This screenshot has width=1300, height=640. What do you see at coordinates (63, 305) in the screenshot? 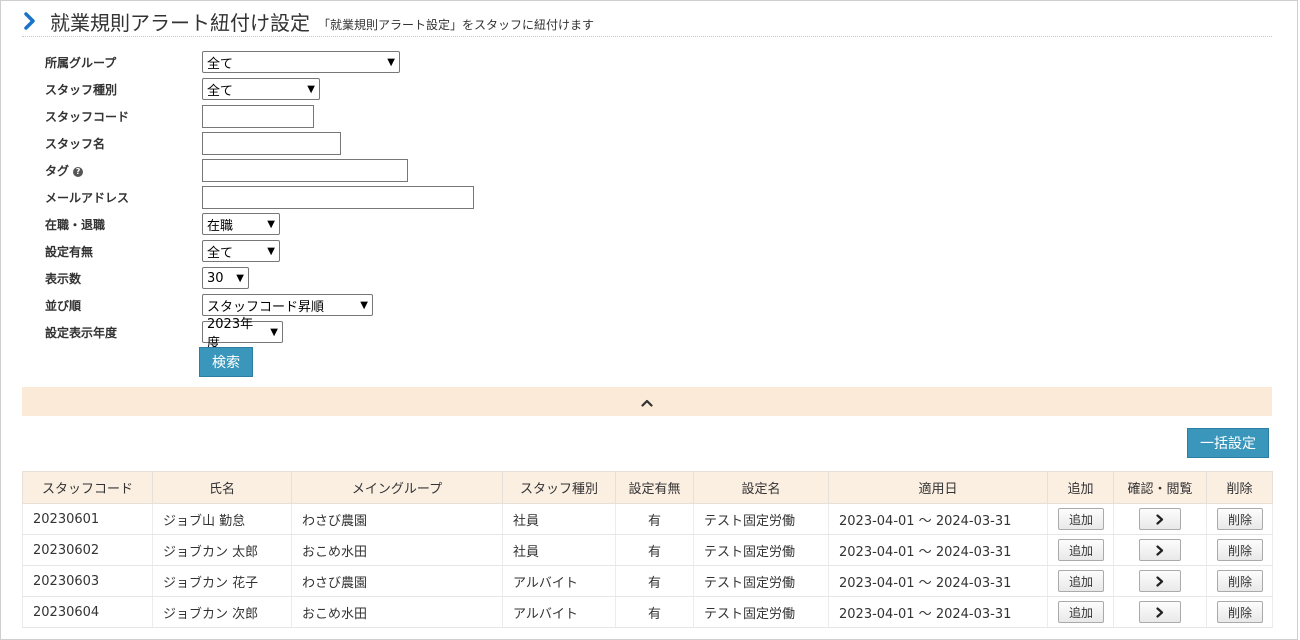
I see `filter-label: 並び順` at bounding box center [63, 305].